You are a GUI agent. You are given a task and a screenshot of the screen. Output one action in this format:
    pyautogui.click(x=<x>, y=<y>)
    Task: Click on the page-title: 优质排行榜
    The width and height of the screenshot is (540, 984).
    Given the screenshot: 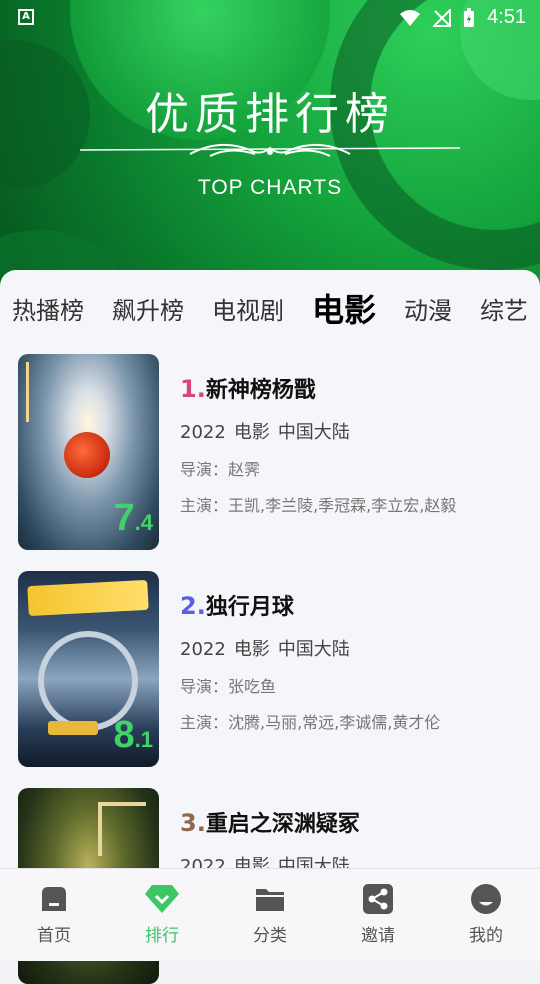 What is the action you would take?
    pyautogui.click(x=270, y=114)
    